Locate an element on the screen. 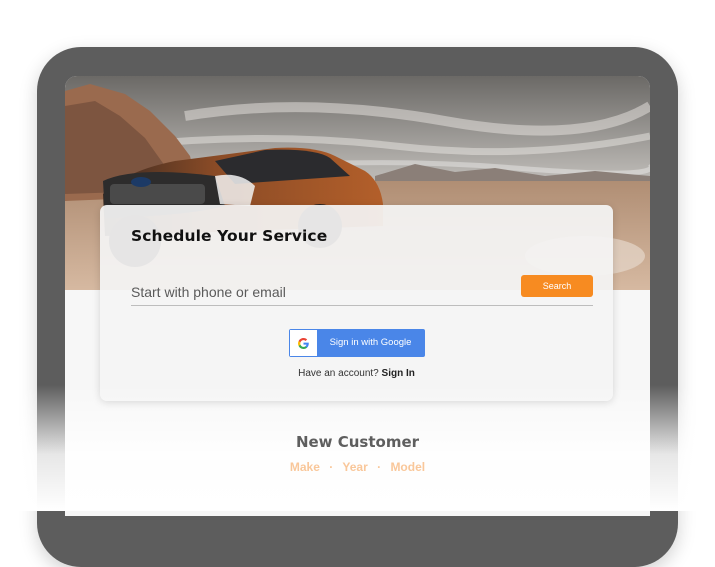  card-title: Schedule Your Service is located at coordinates (229, 236).